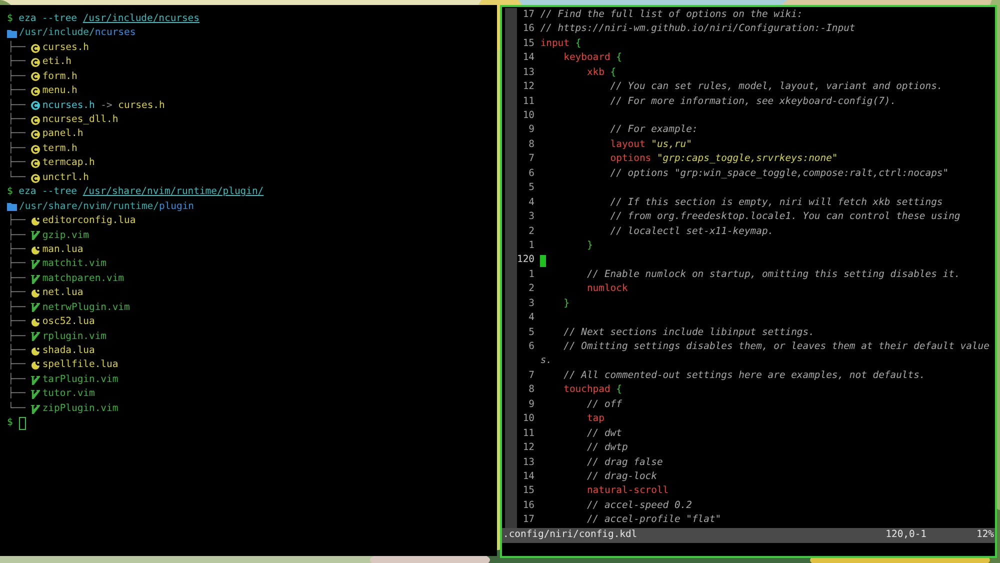  What do you see at coordinates (531, 275) in the screenshot?
I see `line-number: 1` at bounding box center [531, 275].